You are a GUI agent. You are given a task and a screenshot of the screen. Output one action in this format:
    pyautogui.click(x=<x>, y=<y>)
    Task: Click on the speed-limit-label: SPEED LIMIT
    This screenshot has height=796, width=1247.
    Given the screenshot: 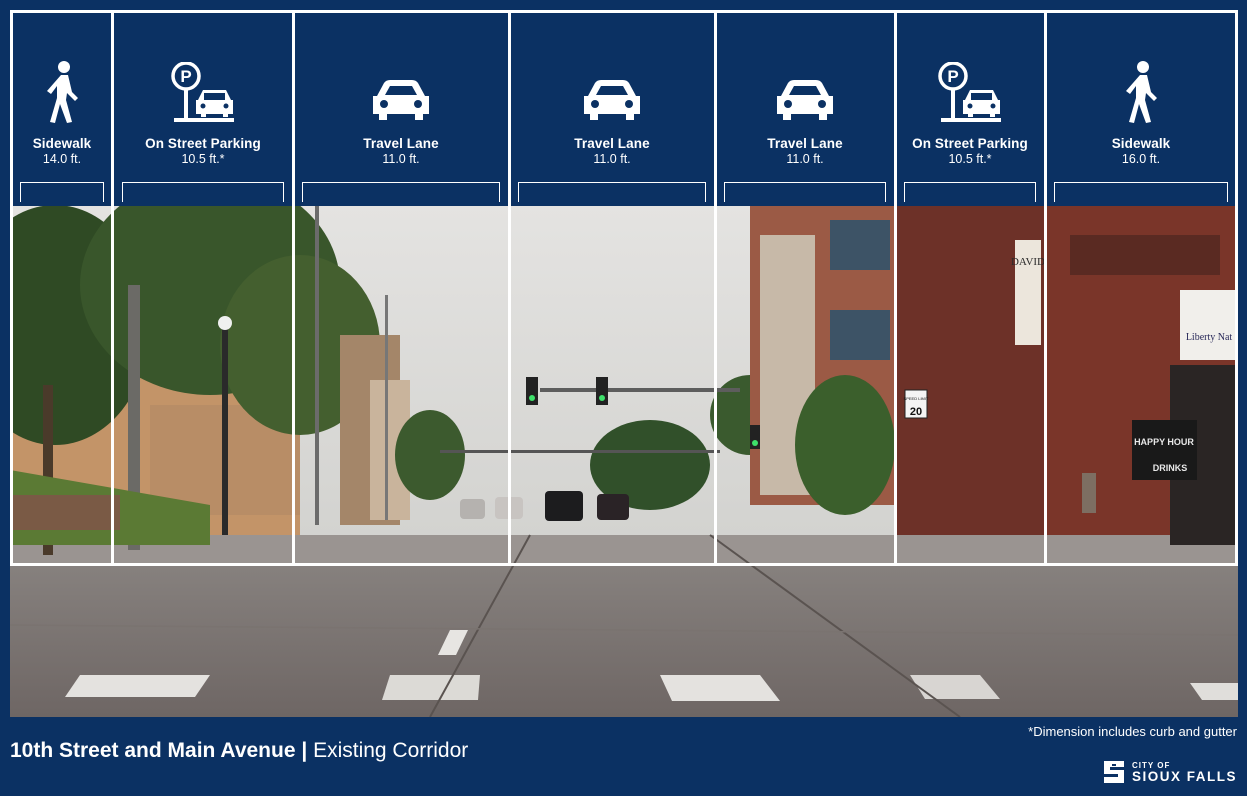 What is the action you would take?
    pyautogui.click(x=916, y=398)
    